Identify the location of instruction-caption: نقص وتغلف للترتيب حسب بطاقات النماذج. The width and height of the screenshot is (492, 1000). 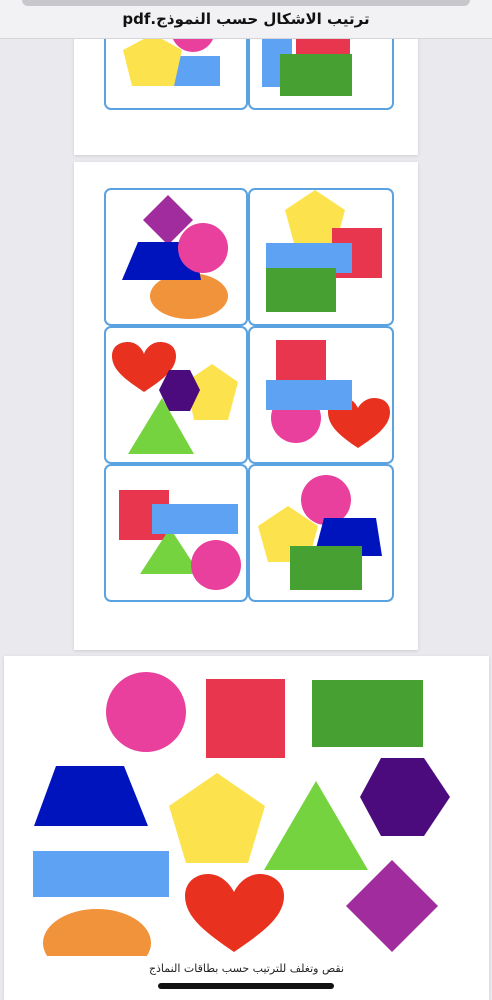
(246, 968).